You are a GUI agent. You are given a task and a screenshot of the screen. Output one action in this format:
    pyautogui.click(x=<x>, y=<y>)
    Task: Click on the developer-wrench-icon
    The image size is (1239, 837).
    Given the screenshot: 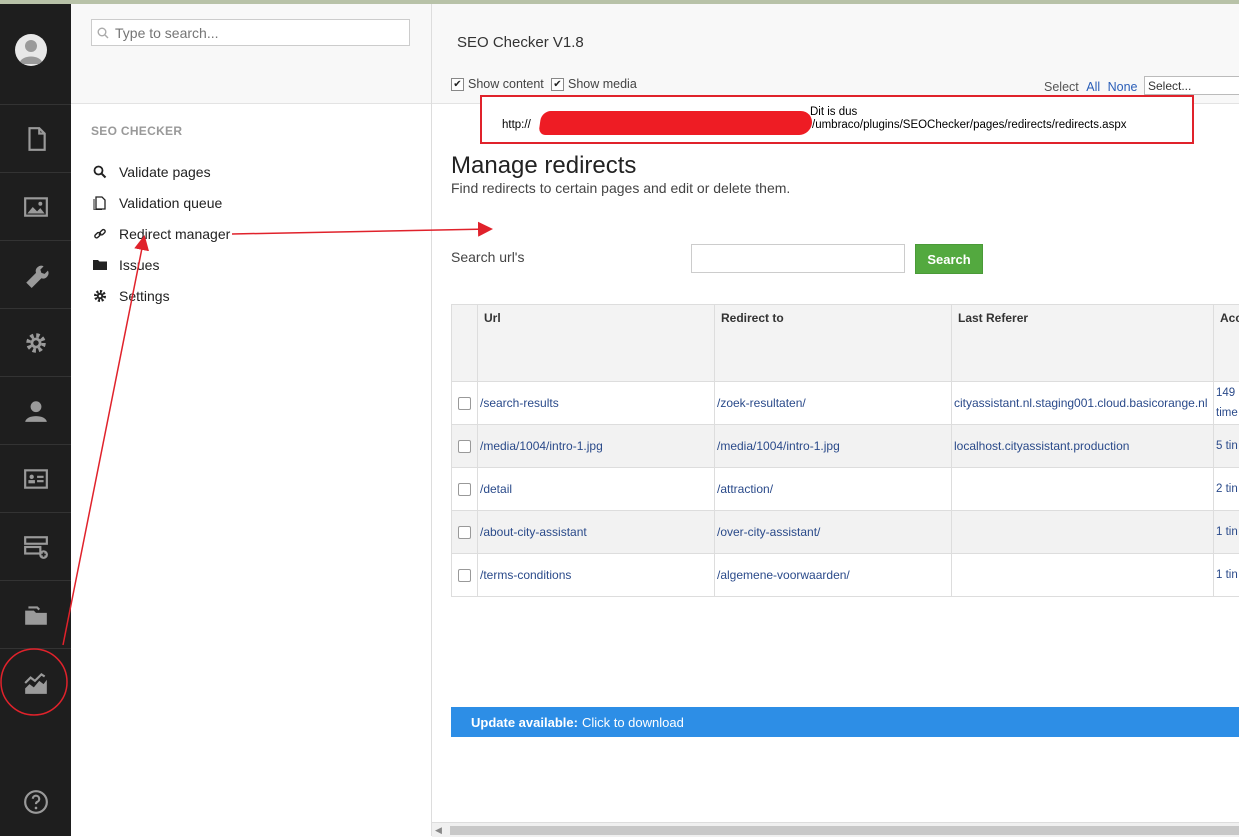 What is the action you would take?
    pyautogui.click(x=36, y=275)
    